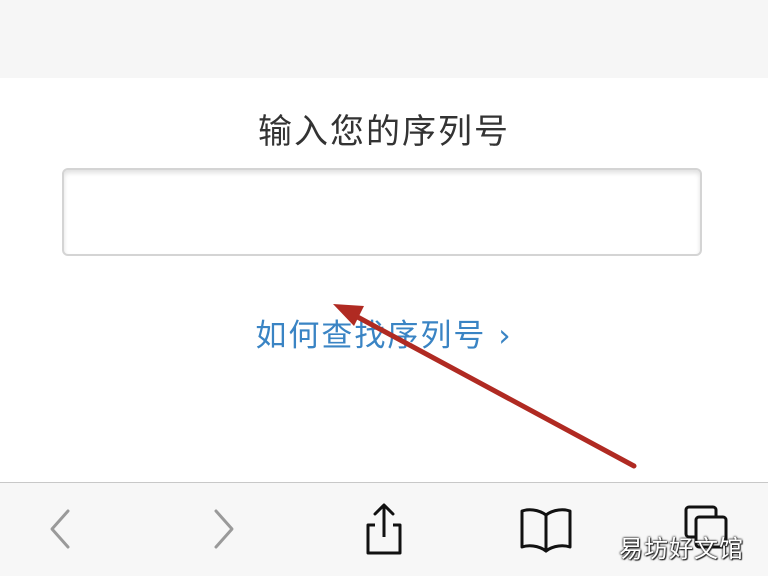 This screenshot has width=768, height=576. I want to click on watermark-text: 易坊好文馆, so click(681, 549).